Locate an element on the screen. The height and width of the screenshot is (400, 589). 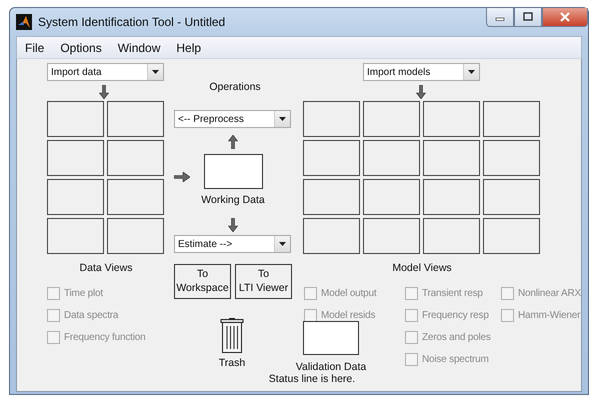
model-views-label: Model Views is located at coordinates (422, 268).